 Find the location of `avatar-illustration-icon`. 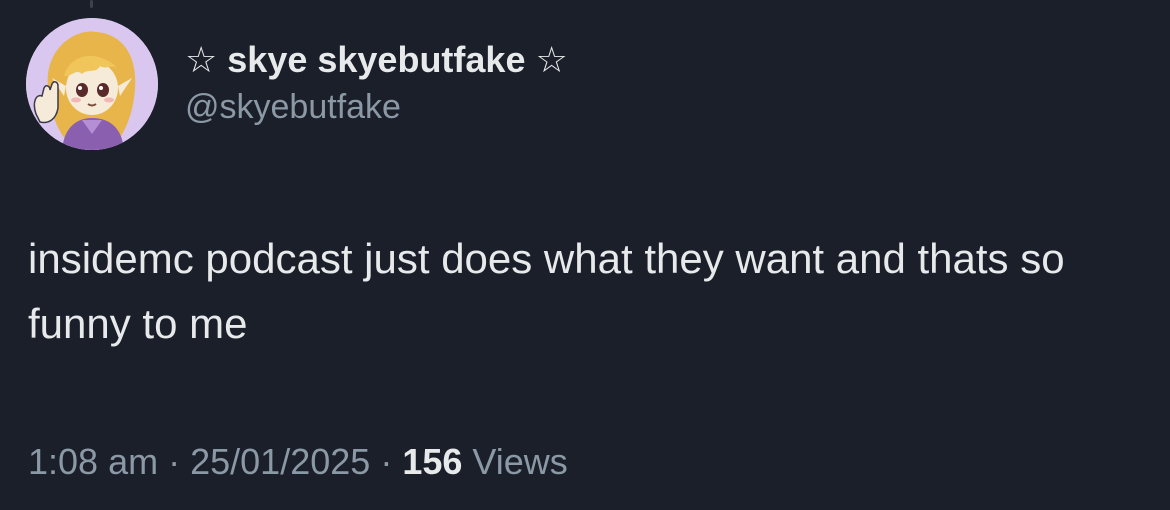

avatar-illustration-icon is located at coordinates (92, 84).